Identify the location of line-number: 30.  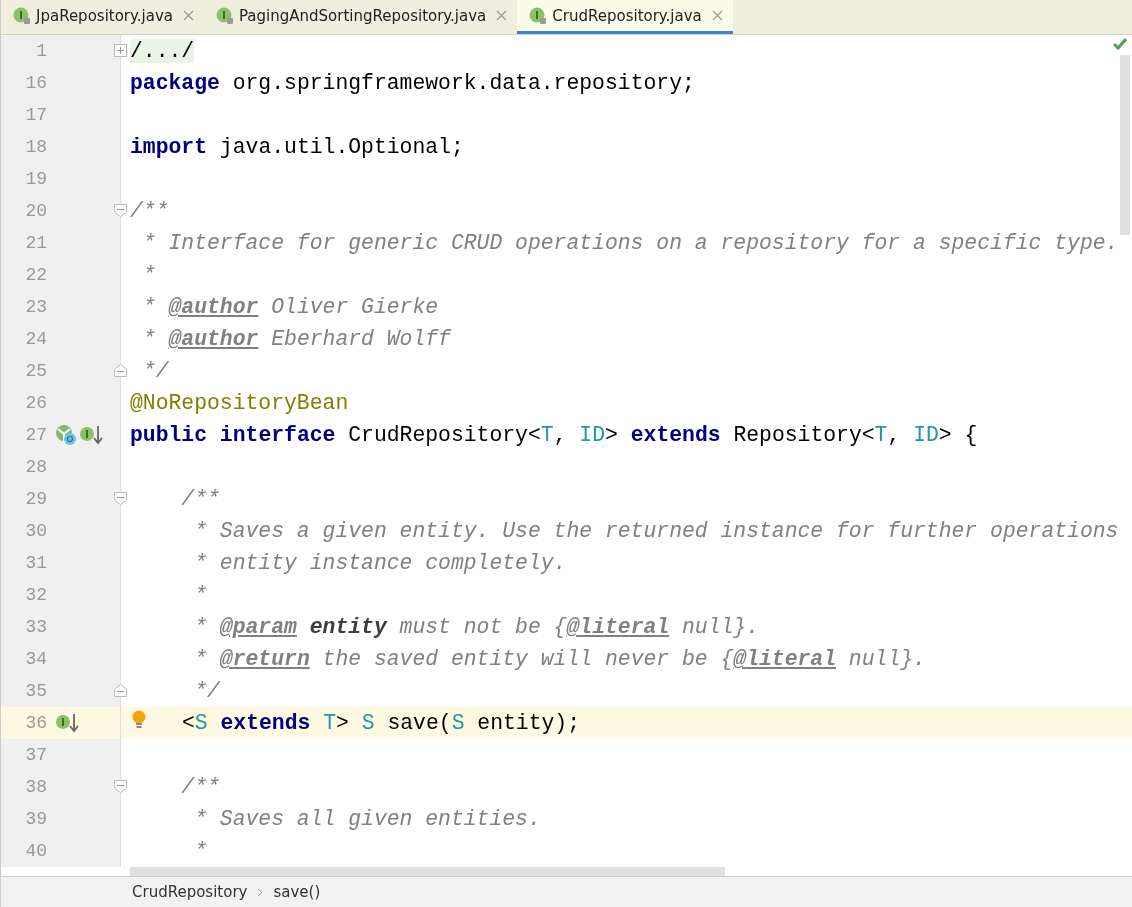
(35, 531).